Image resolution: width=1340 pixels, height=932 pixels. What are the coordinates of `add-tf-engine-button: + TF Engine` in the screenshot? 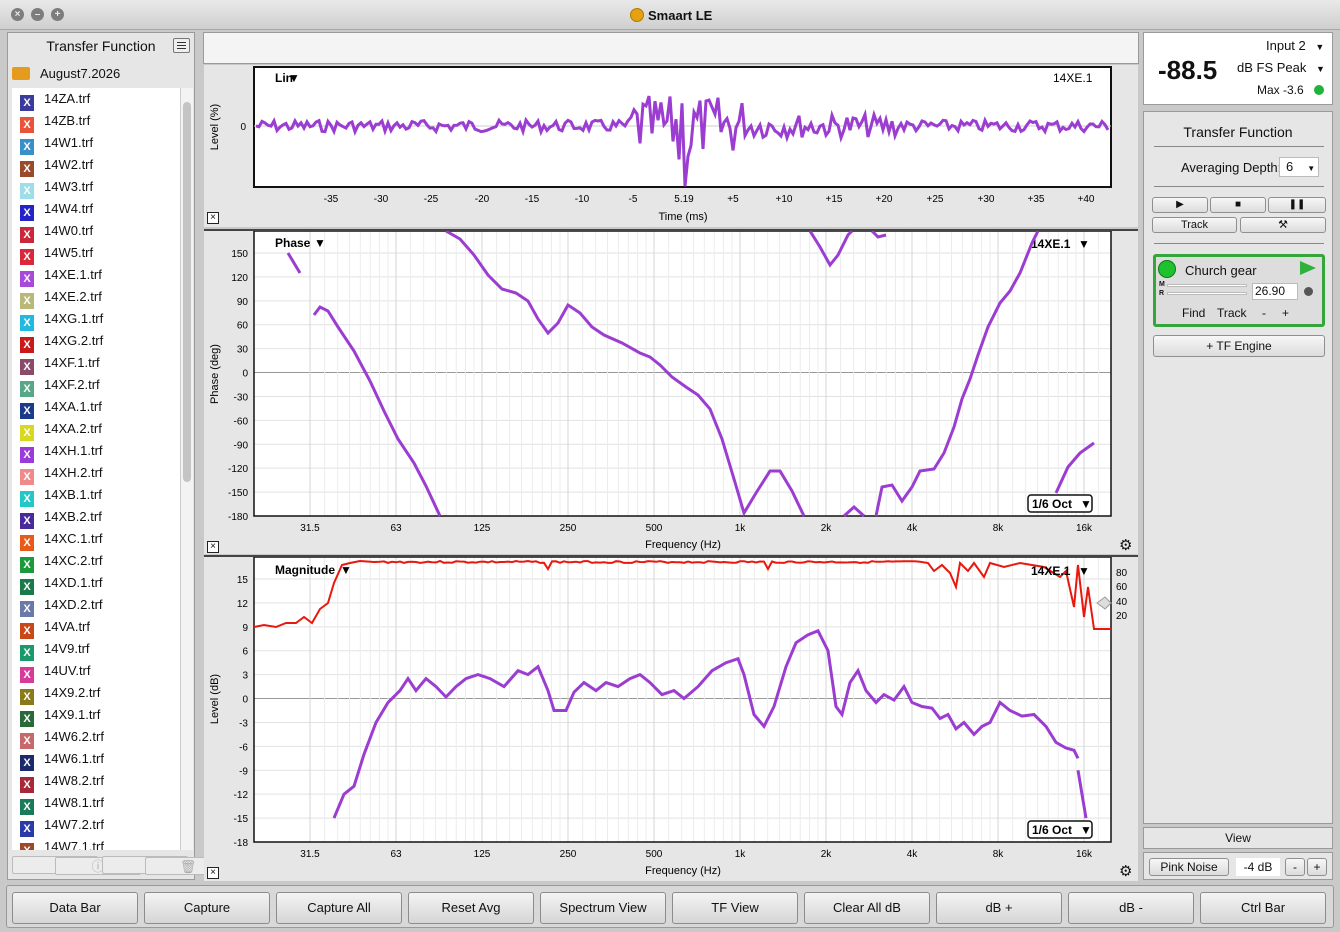 It's located at (1239, 346).